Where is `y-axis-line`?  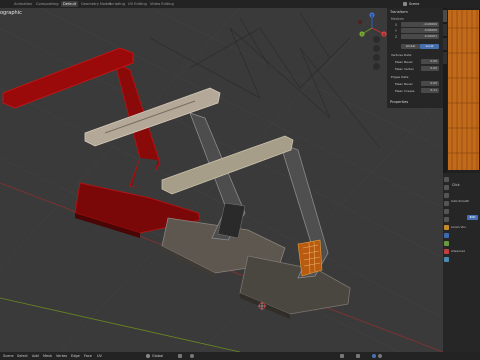
y-axis-line is located at coordinates (120, 324).